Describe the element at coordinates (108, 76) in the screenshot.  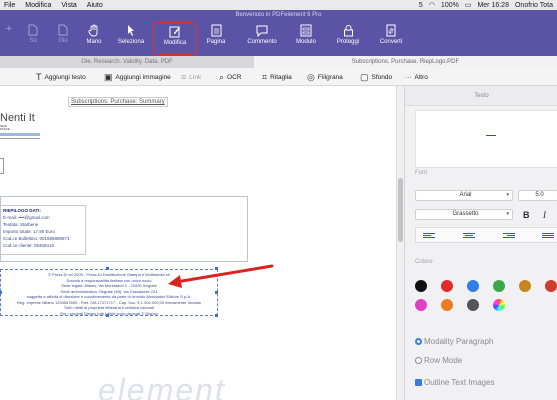
I see `image-icon: ▣` at that location.